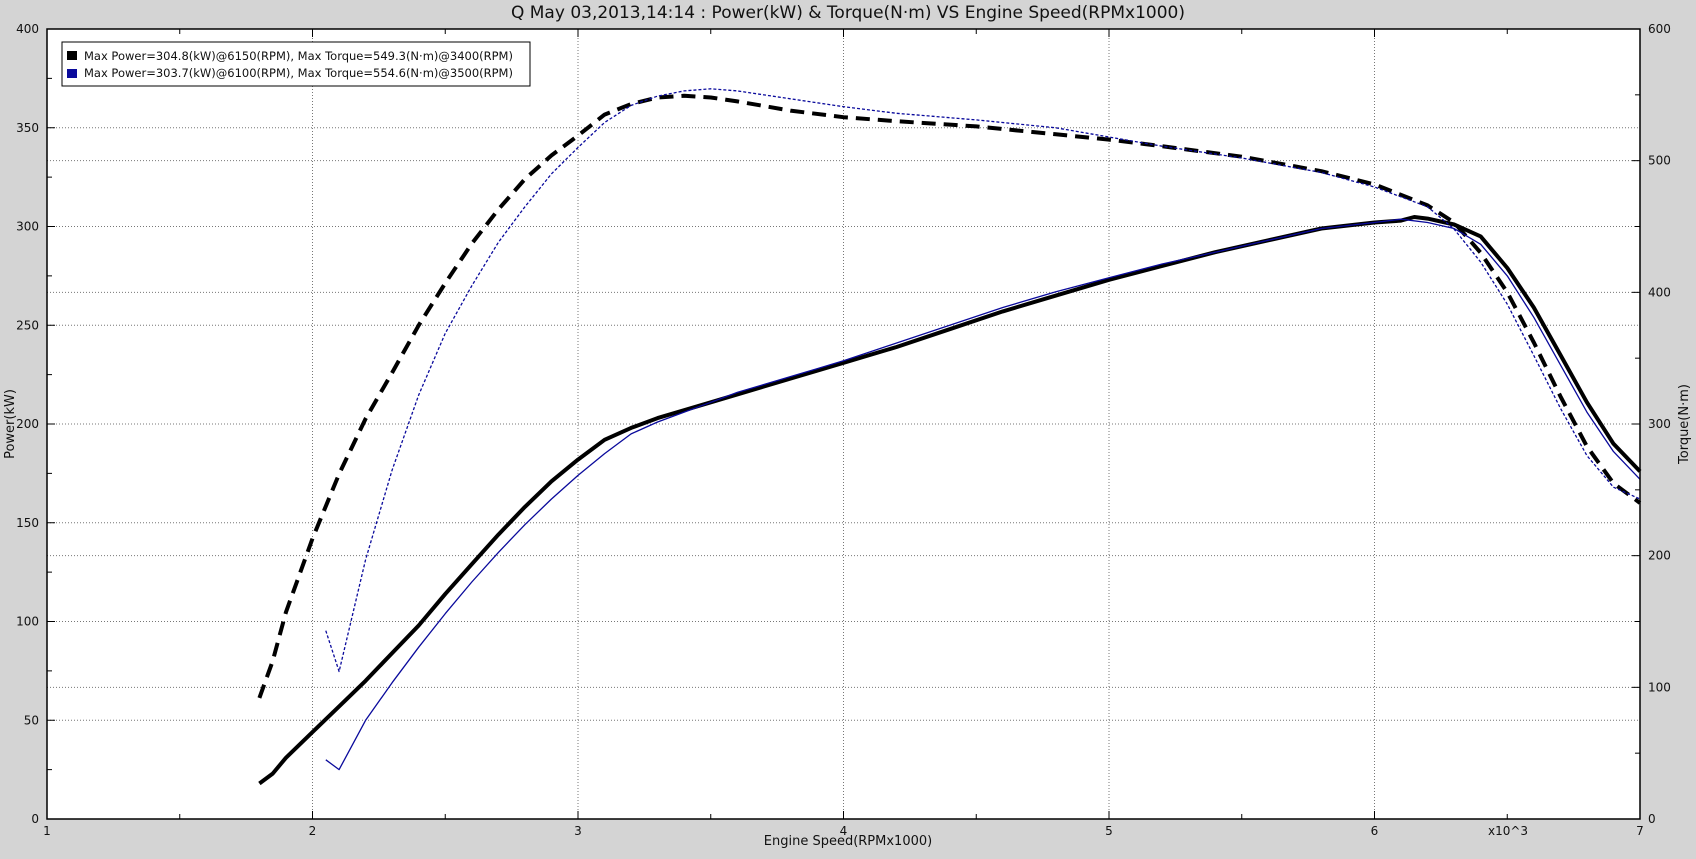  Describe the element at coordinates (1659, 292) in the screenshot. I see `y-tick-label-right: 400` at that location.